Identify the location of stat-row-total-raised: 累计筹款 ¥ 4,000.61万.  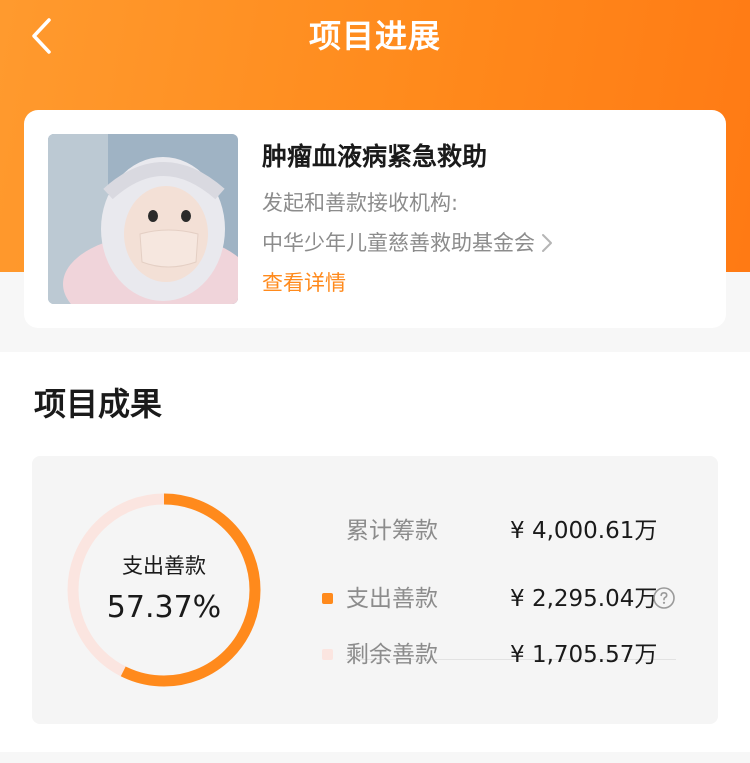
(502, 530).